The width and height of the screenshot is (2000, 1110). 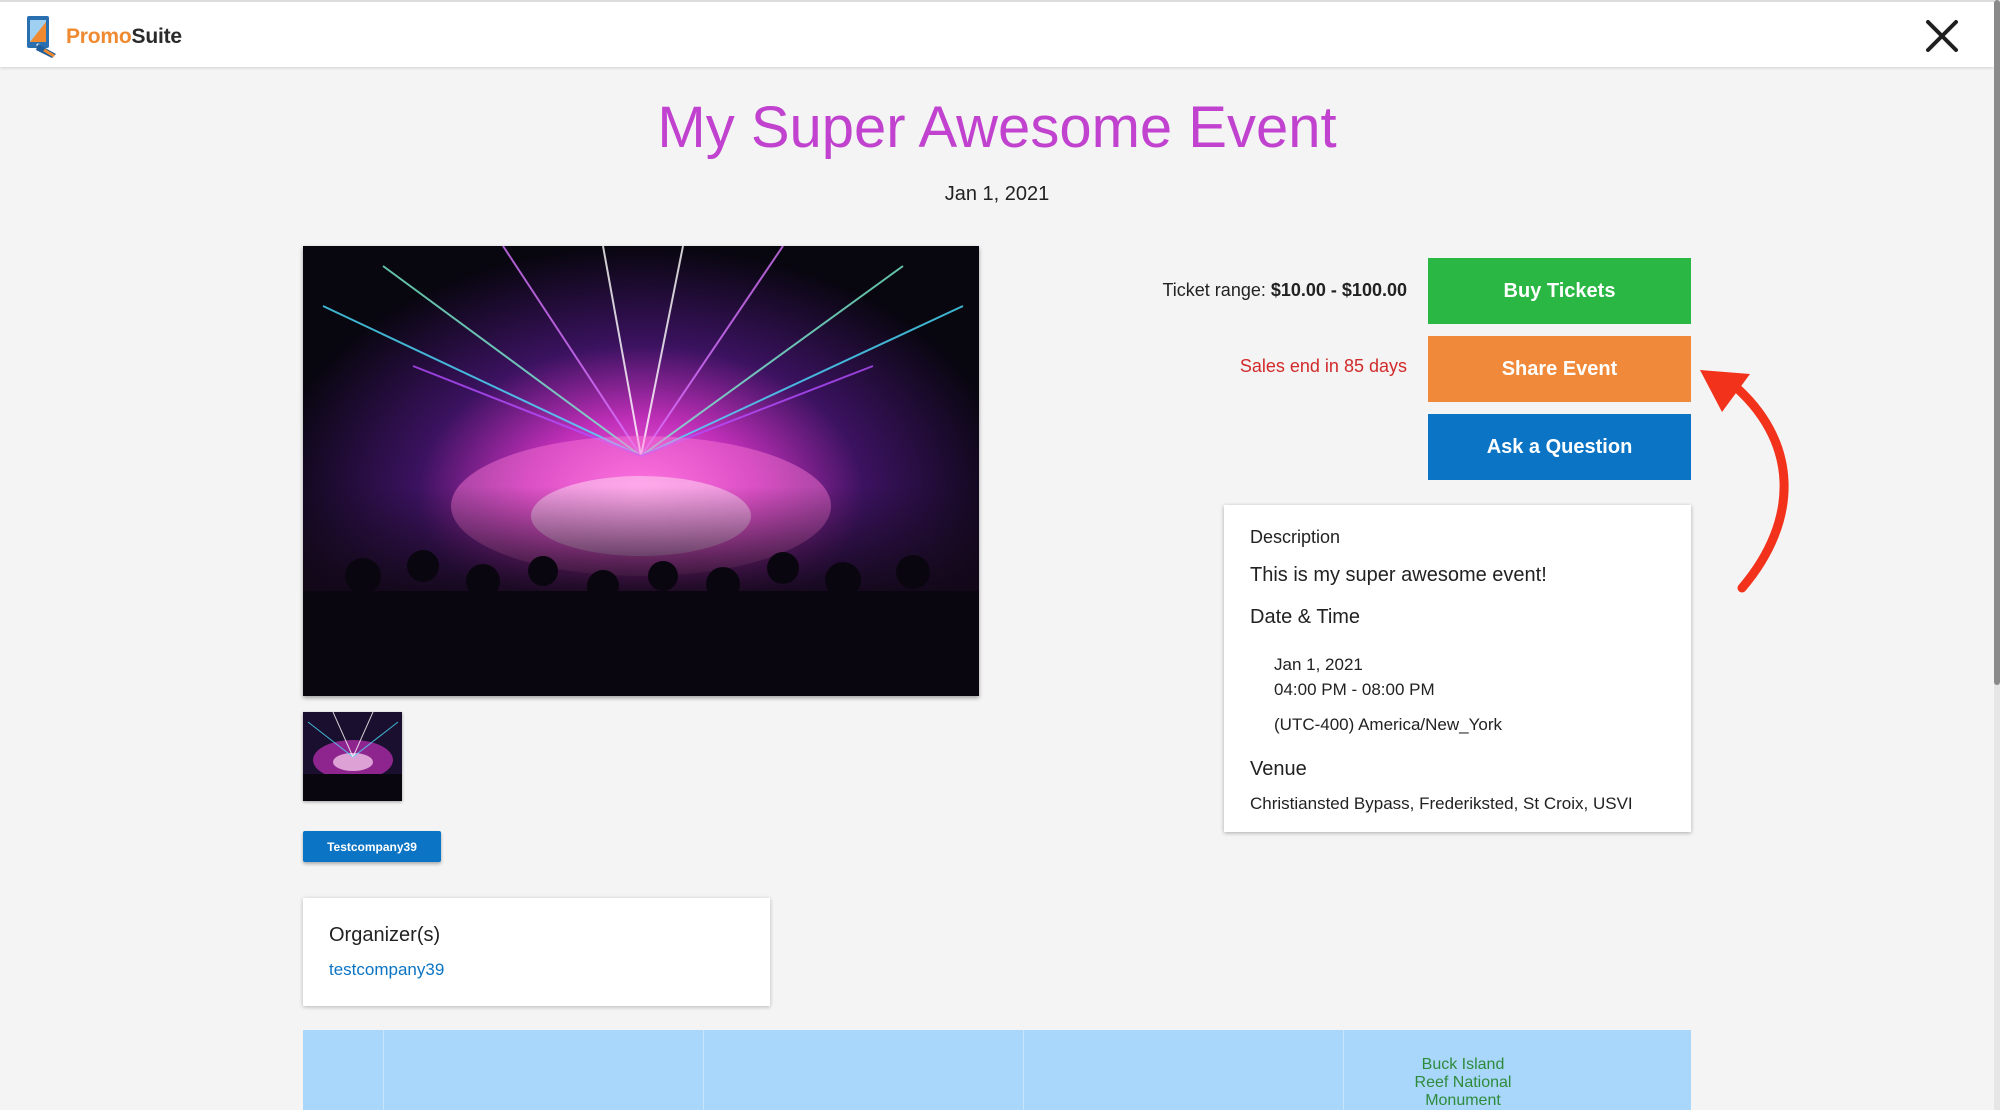 What do you see at coordinates (1744, 481) in the screenshot?
I see `annotation-arrow-icon` at bounding box center [1744, 481].